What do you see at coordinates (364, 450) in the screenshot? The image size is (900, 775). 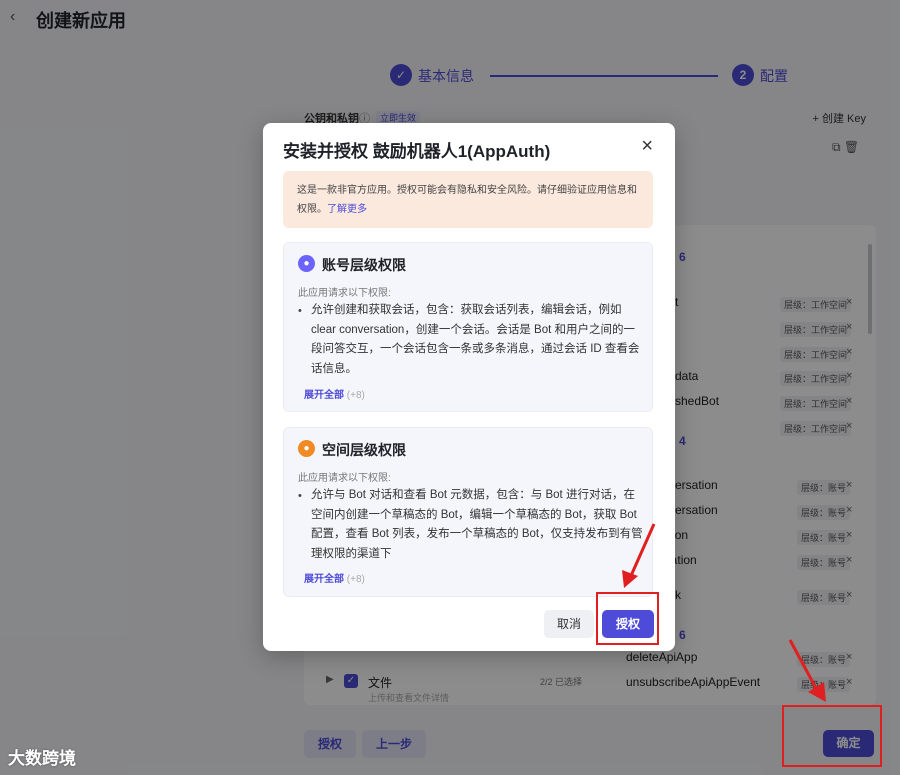 I see `card-title: 空间层级权限` at bounding box center [364, 450].